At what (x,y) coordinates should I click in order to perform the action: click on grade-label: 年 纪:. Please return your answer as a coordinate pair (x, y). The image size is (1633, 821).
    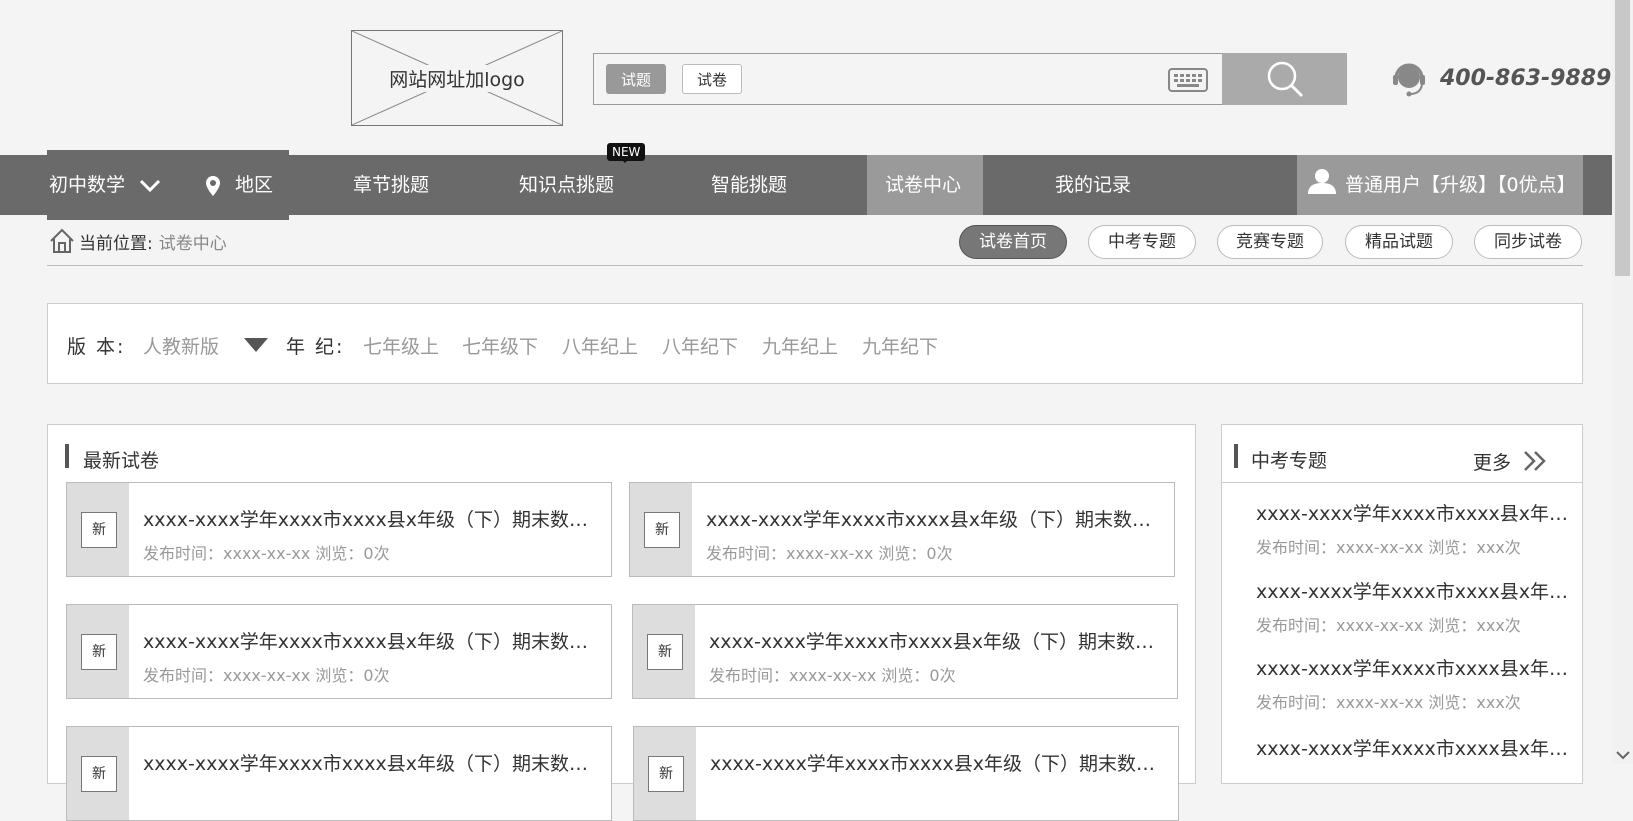
    Looking at the image, I should click on (315, 347).